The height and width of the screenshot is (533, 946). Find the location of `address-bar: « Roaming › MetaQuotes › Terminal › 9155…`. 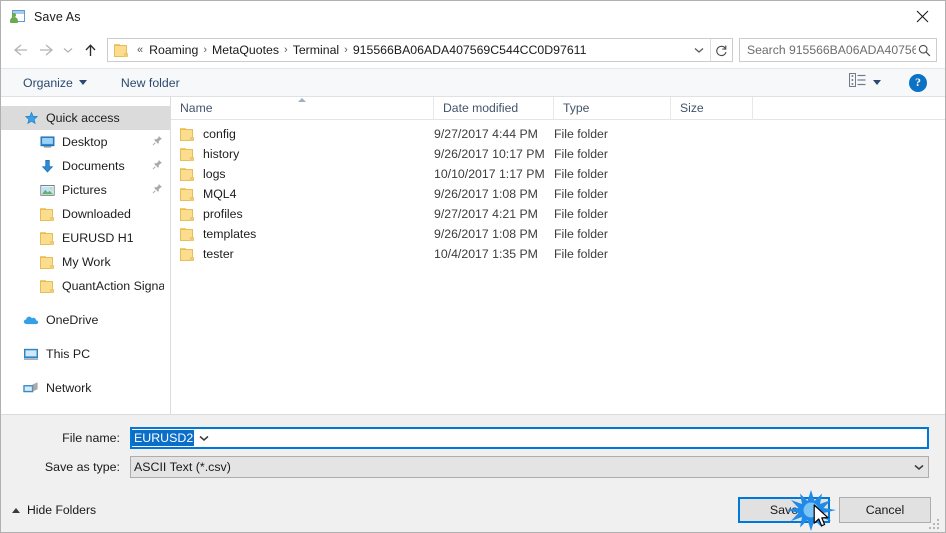

address-bar: « Roaming › MetaQuotes › Terminal › 9155… is located at coordinates (420, 50).